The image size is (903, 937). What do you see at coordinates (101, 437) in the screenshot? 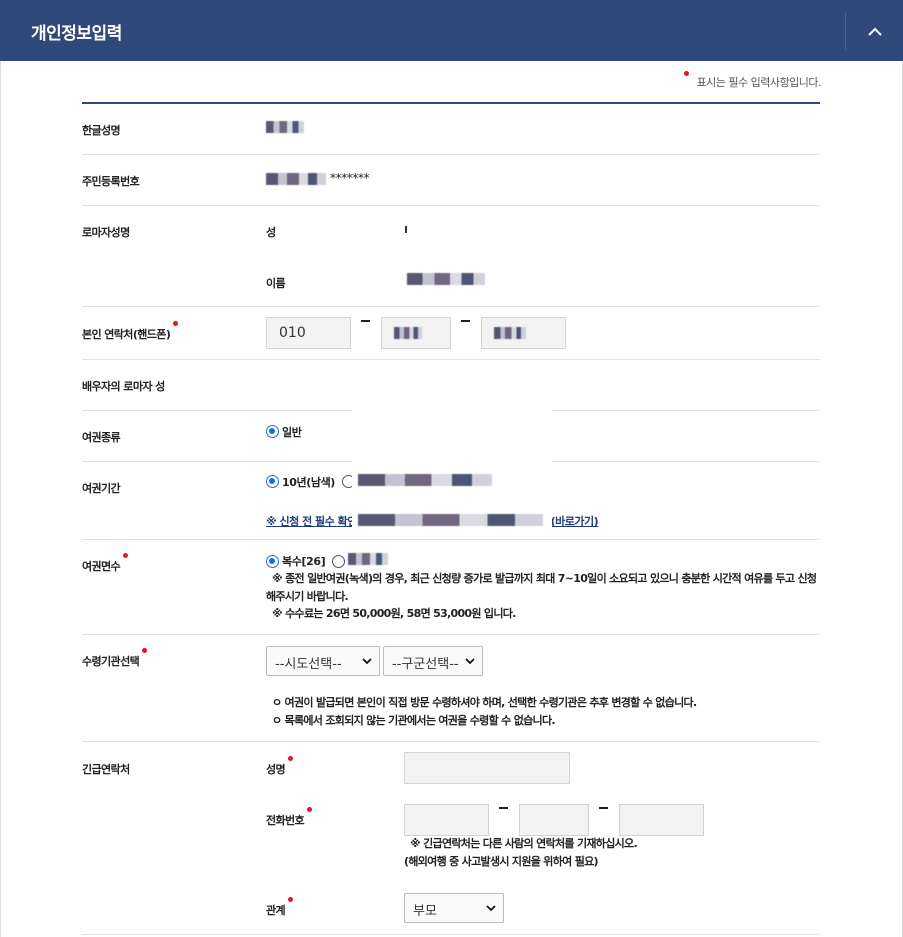
I see `passport-type-label: 여권종류` at bounding box center [101, 437].